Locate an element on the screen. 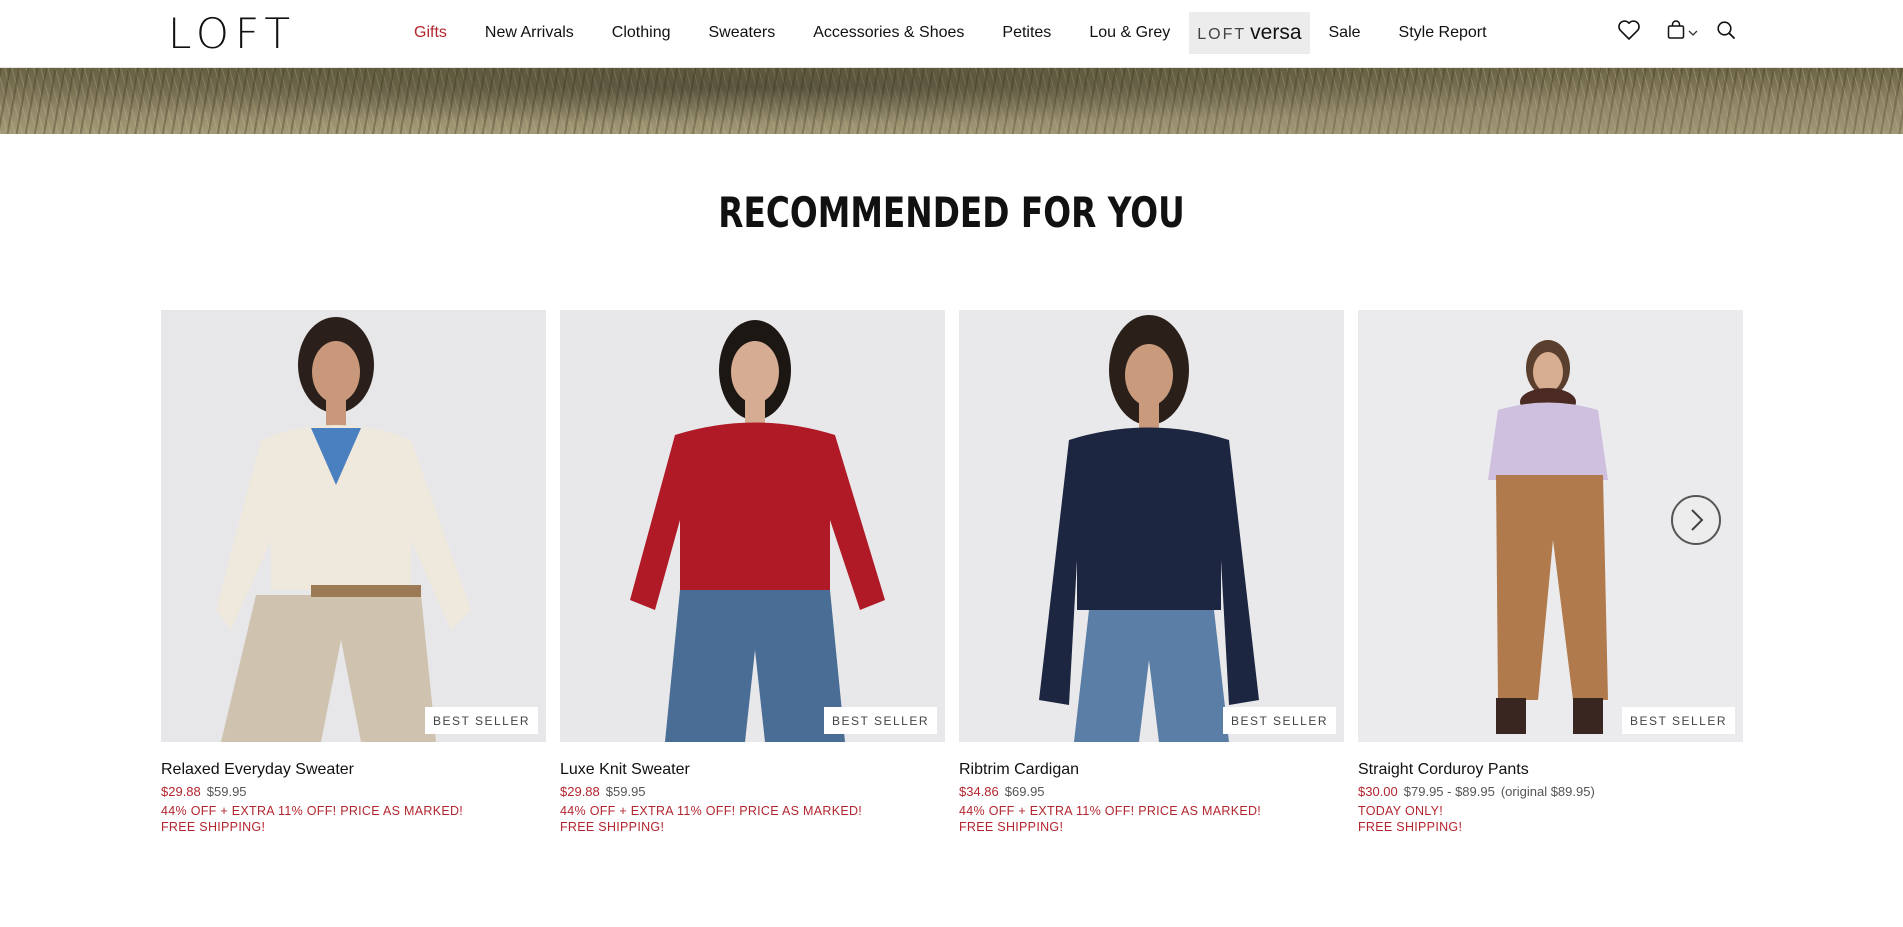  nav-item-gifts: Gifts is located at coordinates (430, 33).